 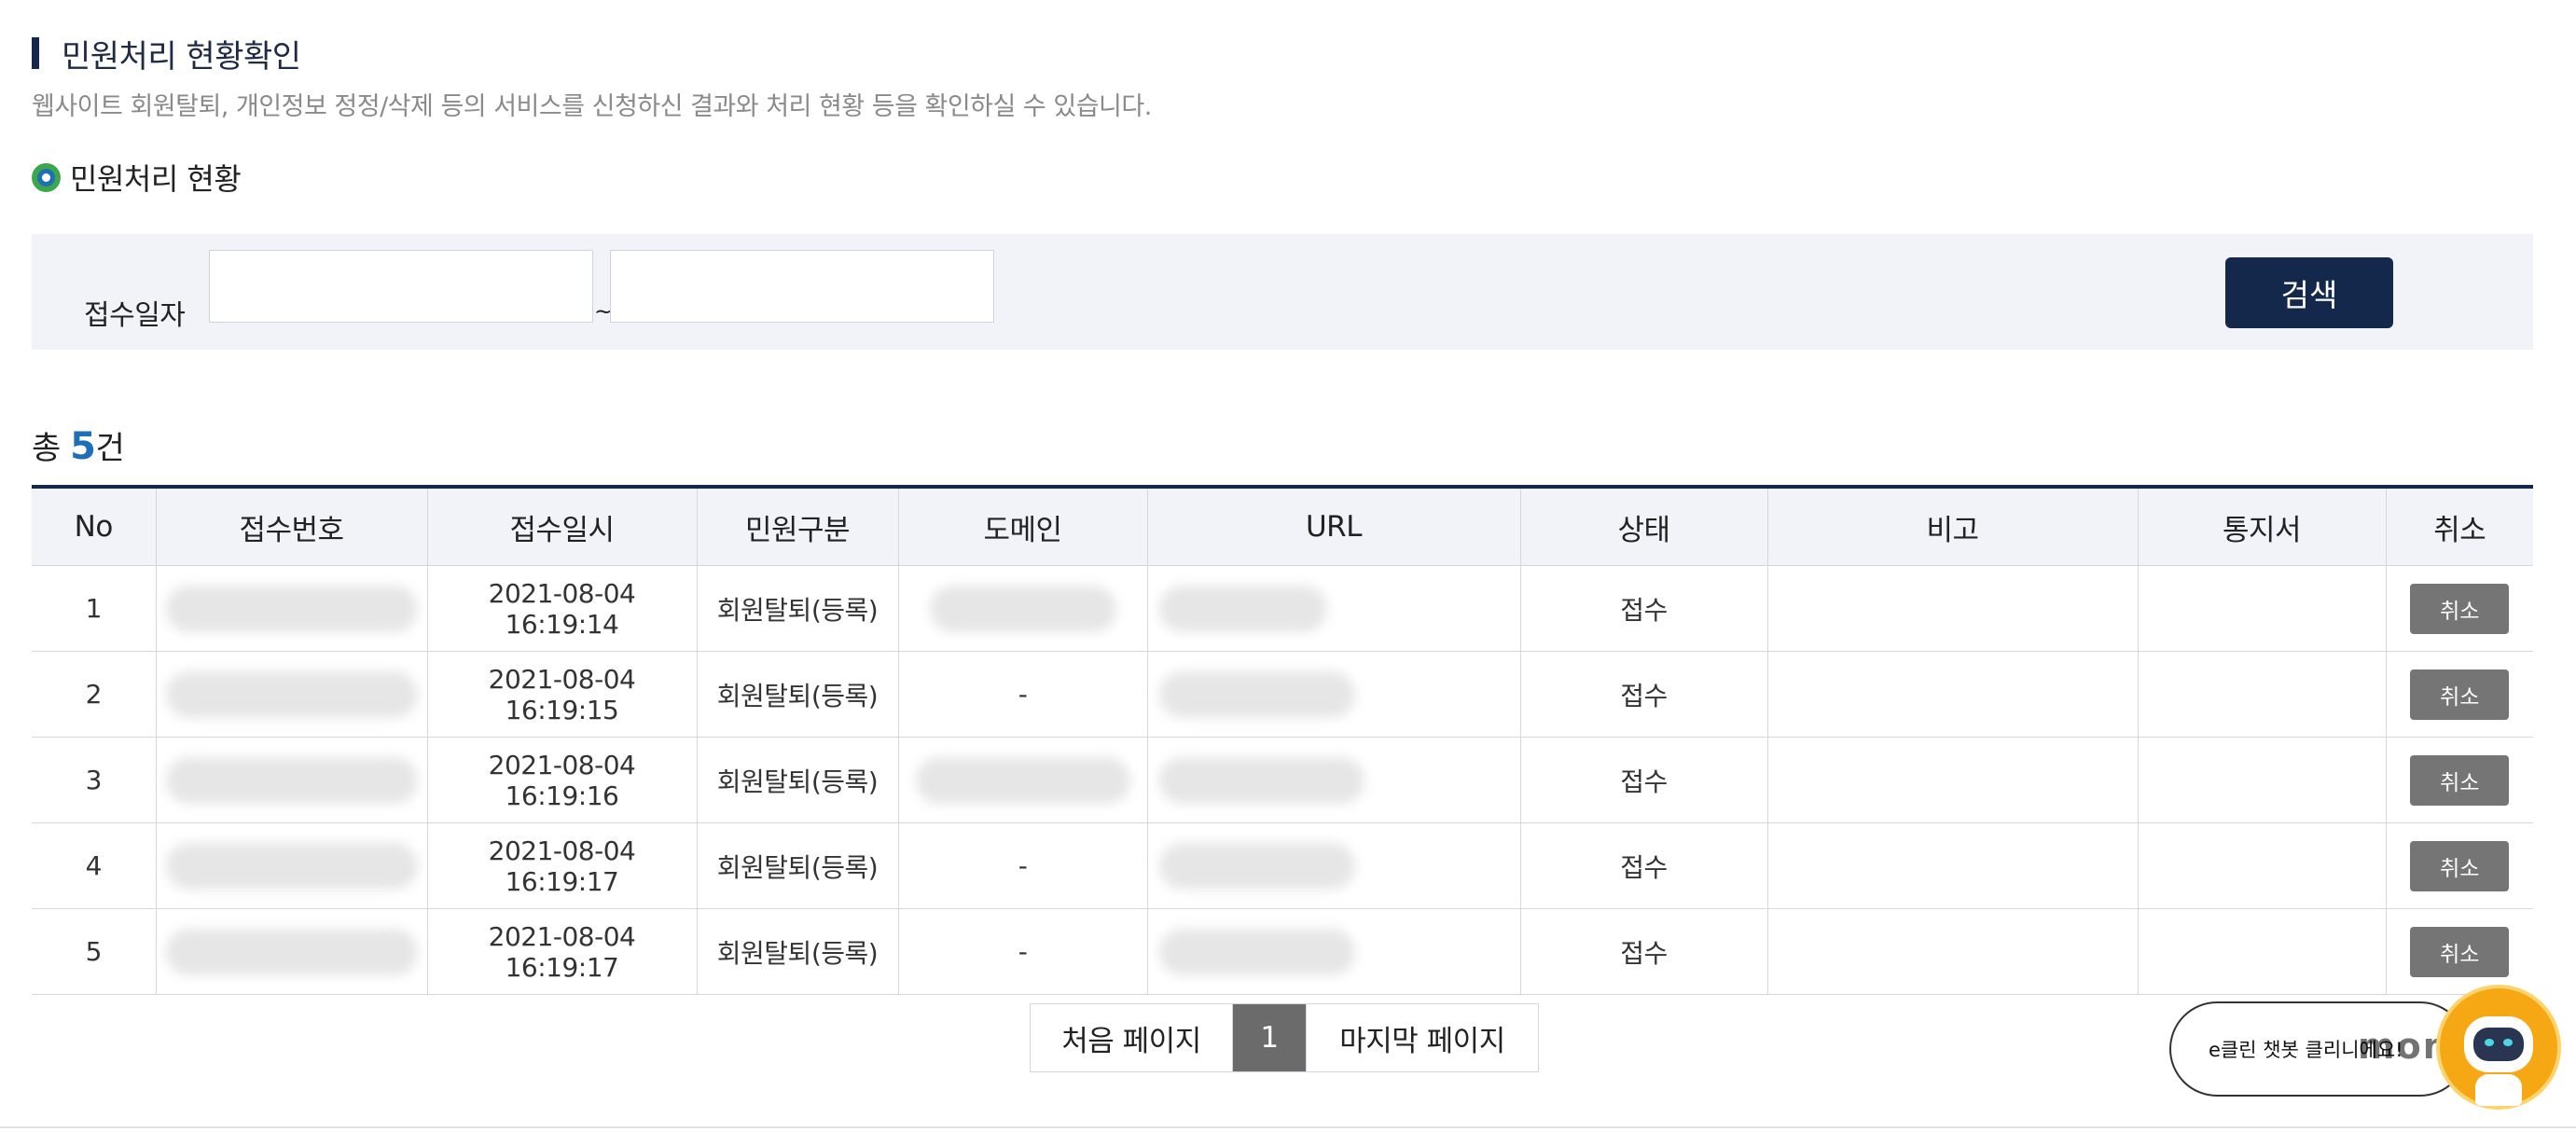 What do you see at coordinates (181, 57) in the screenshot?
I see `page-title: 민원처리 현황확인` at bounding box center [181, 57].